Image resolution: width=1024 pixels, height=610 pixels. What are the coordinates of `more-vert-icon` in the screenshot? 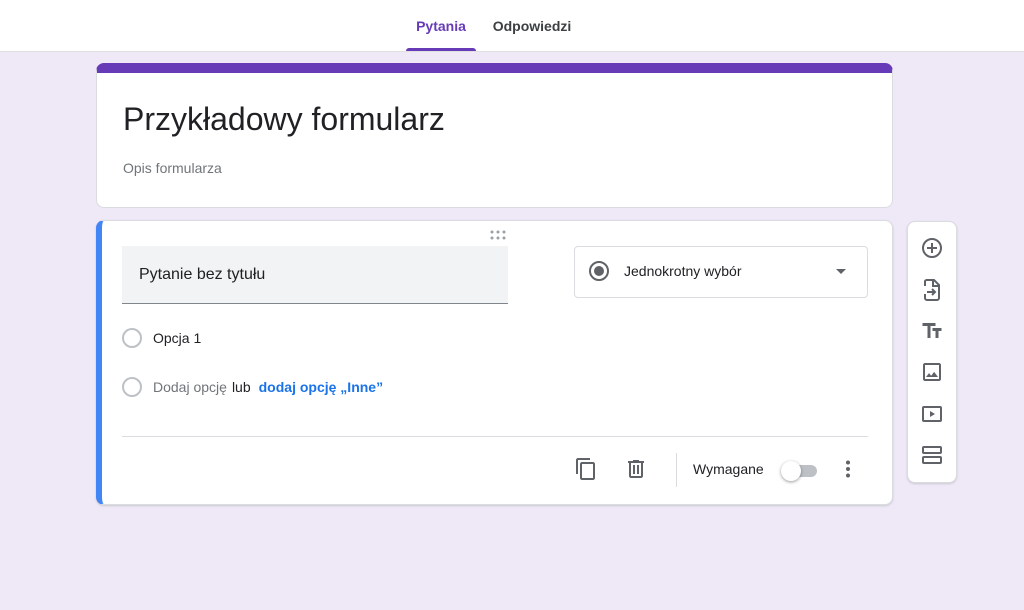 It's located at (848, 469).